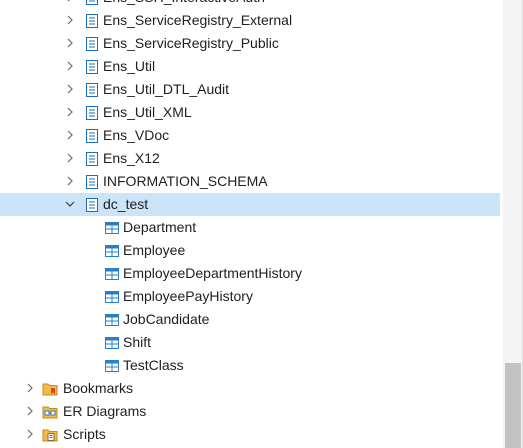 This screenshot has width=523, height=448. I want to click on tree-item-label: Ens_Util_DTL_Audit, so click(166, 89).